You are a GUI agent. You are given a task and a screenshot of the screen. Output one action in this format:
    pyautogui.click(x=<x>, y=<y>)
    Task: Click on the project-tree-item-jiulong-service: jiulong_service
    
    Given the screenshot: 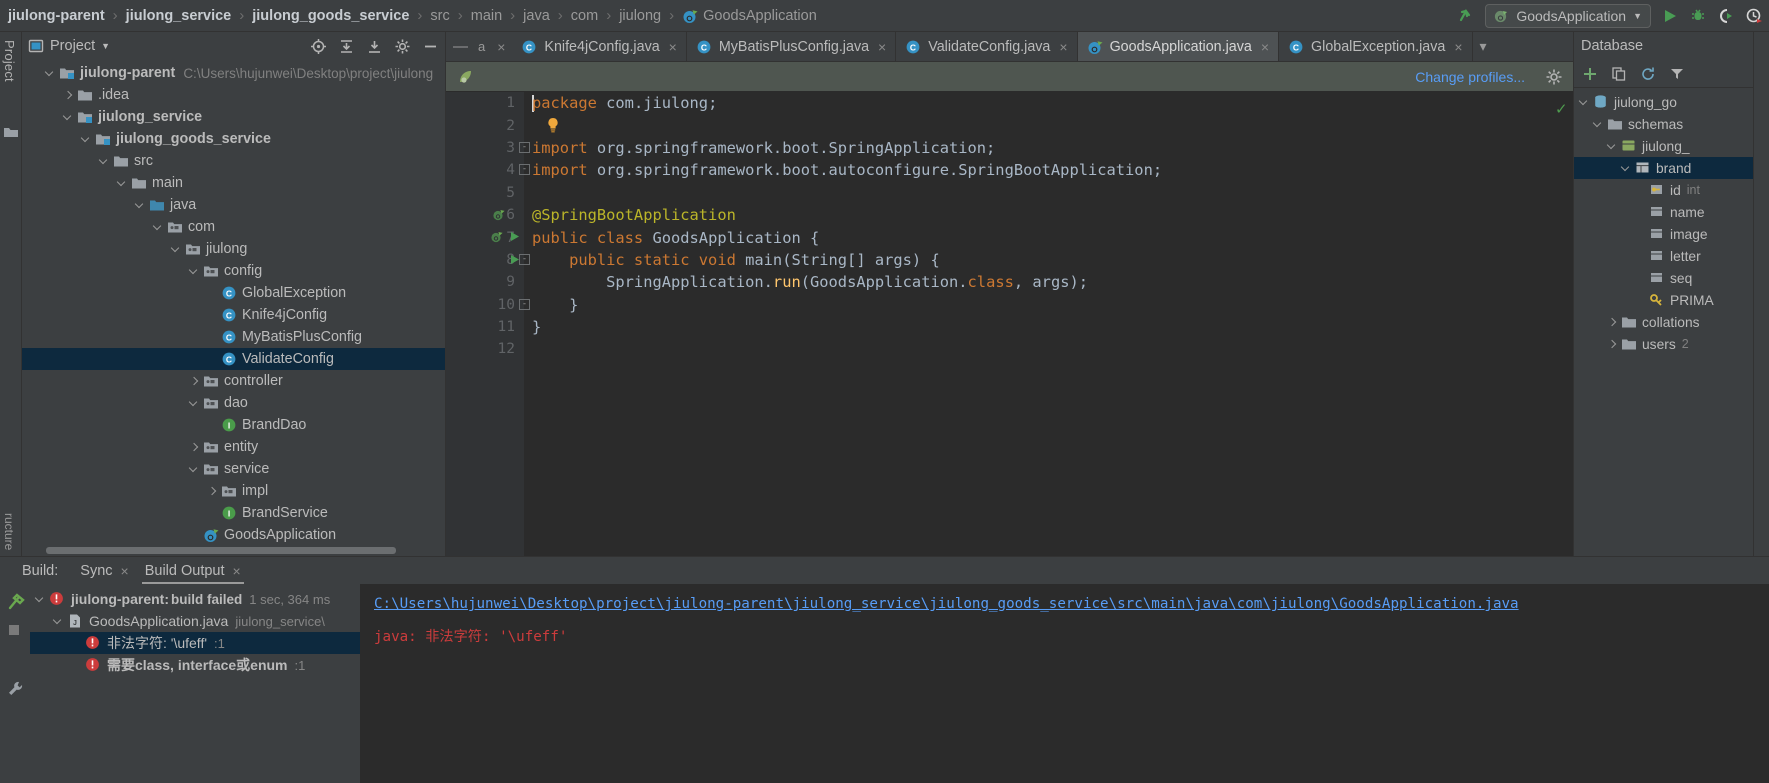 What is the action you would take?
    pyautogui.click(x=233, y=117)
    